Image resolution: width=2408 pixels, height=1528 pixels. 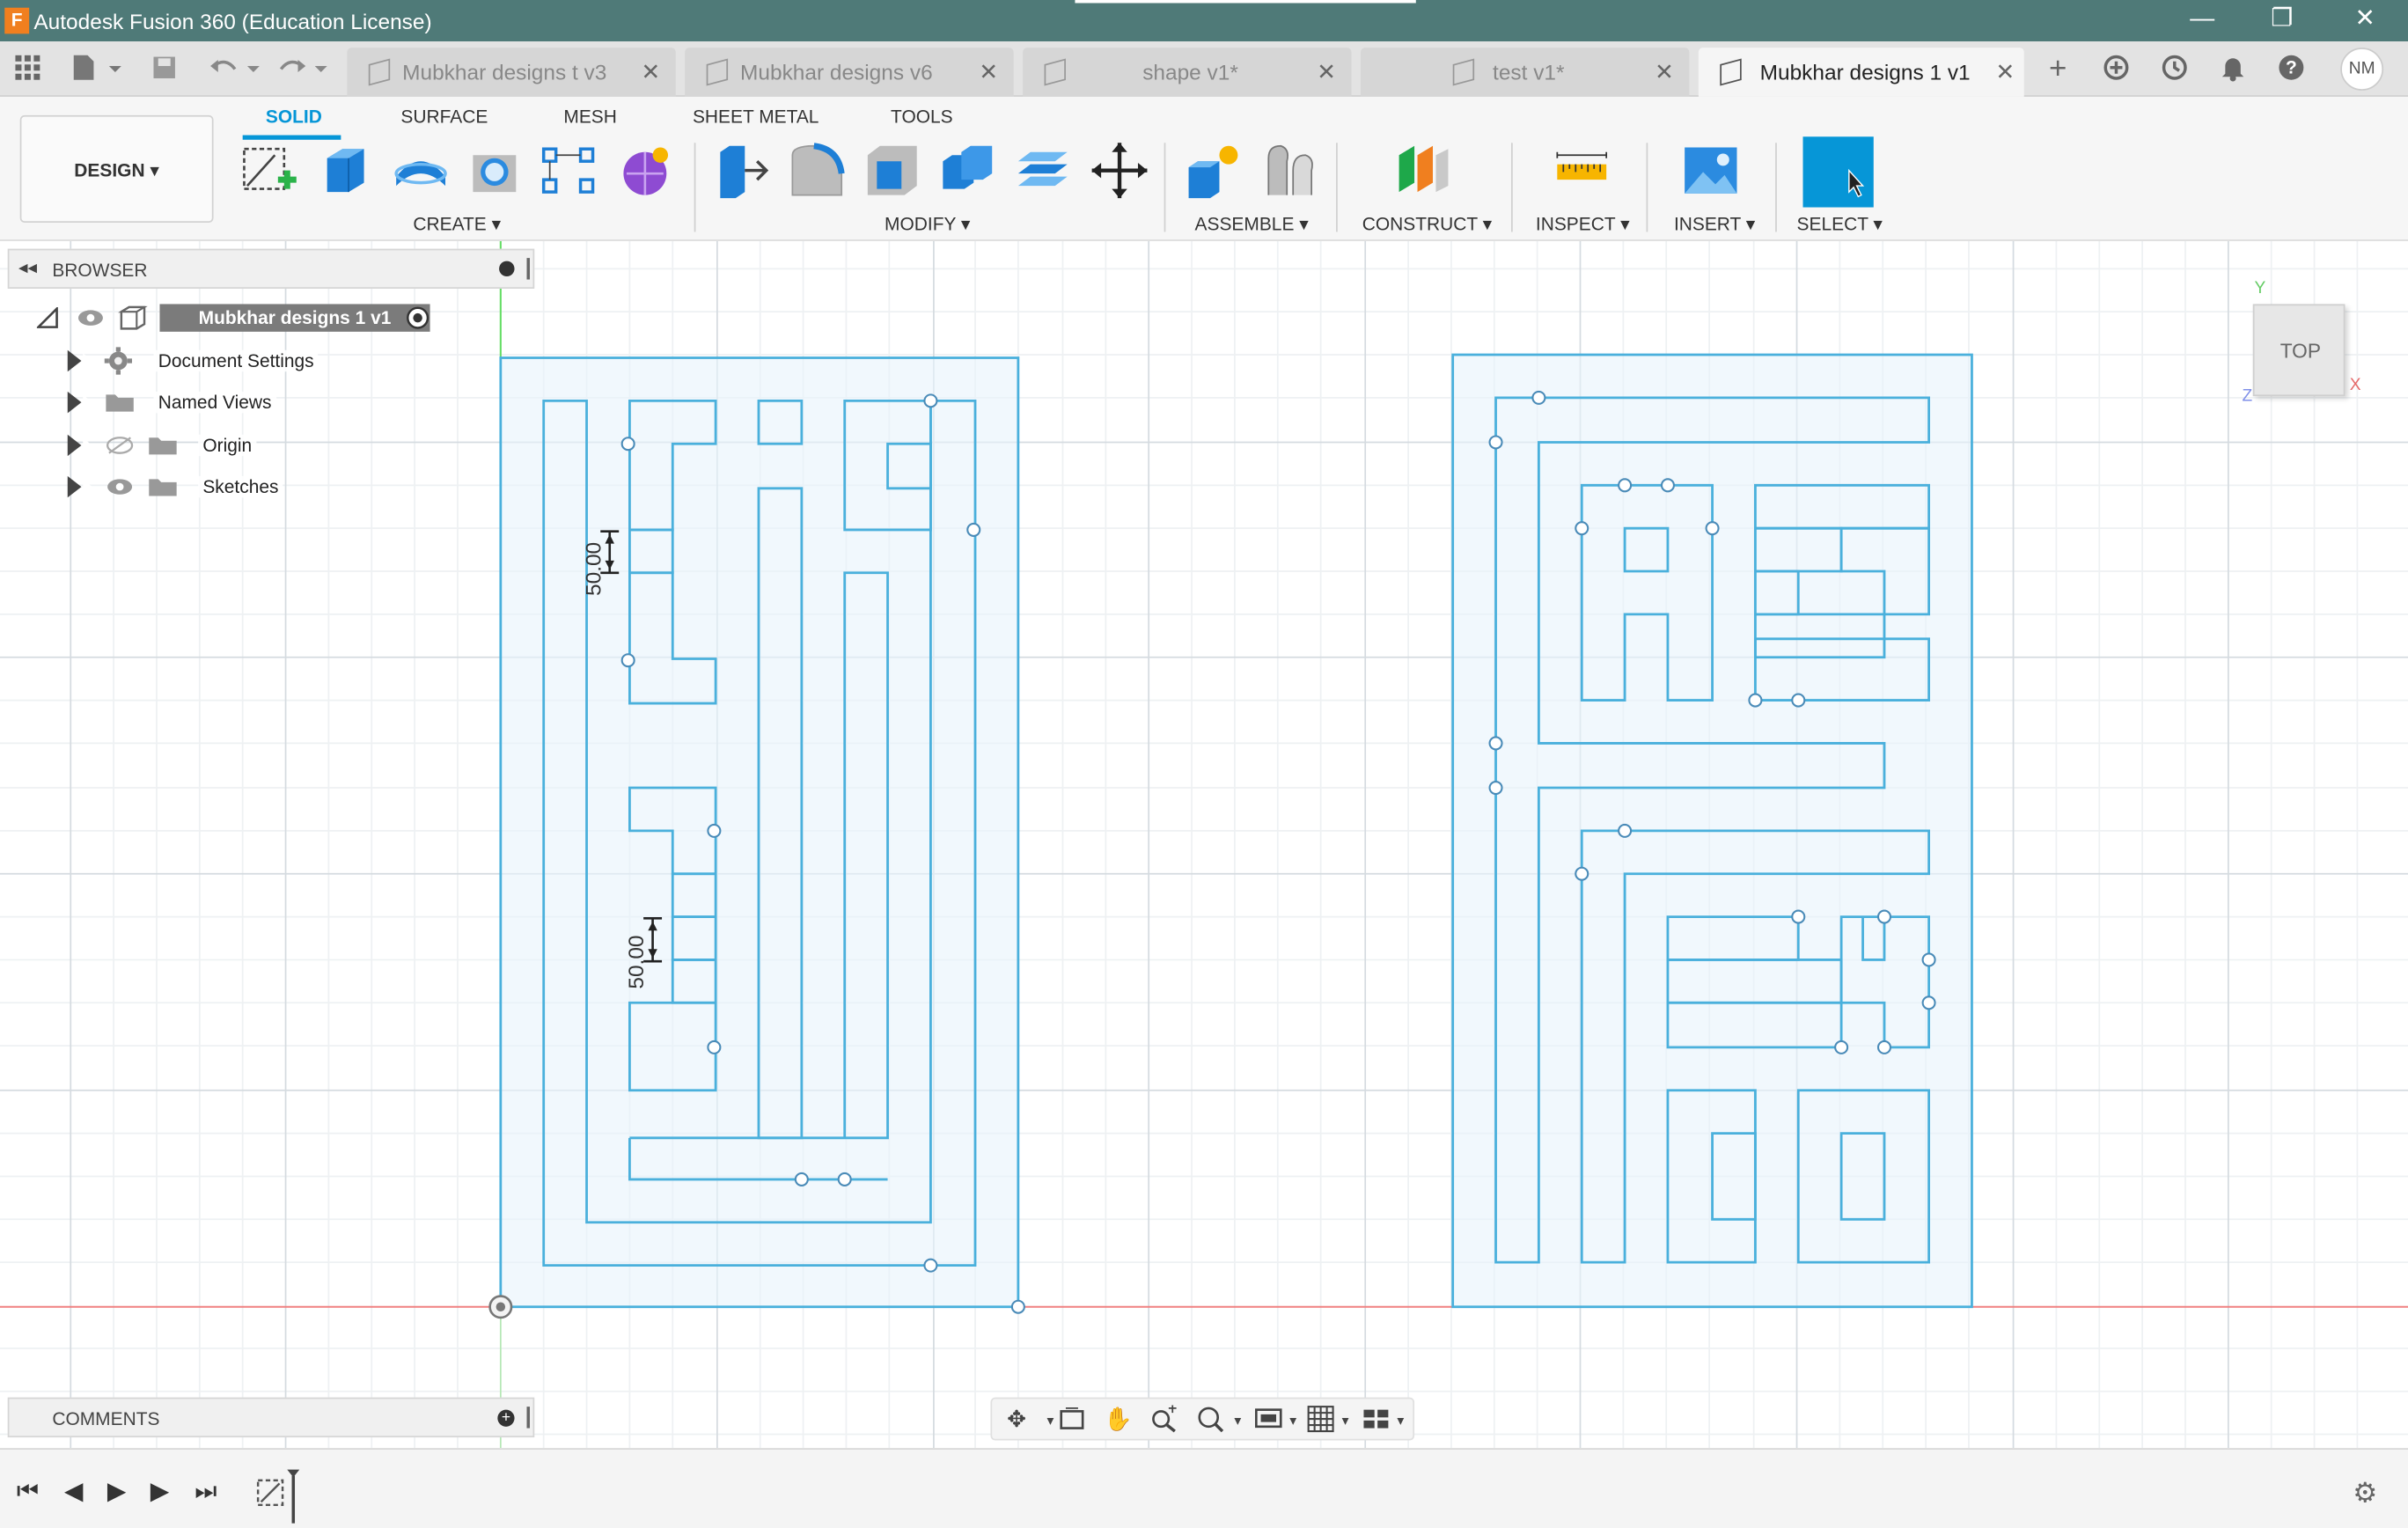 What do you see at coordinates (849, 72) in the screenshot?
I see `tab-mubkhar-designs-v6: Mubkhar designs v6 ✕` at bounding box center [849, 72].